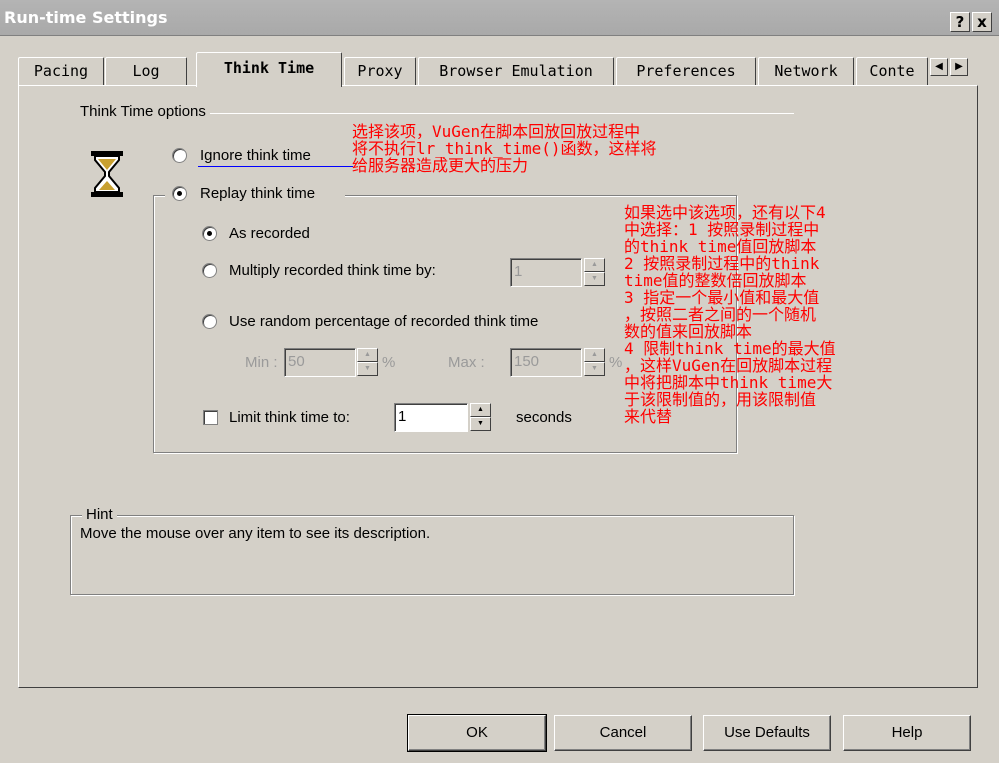 Image resolution: width=999 pixels, height=763 pixels. What do you see at coordinates (544, 417) in the screenshot?
I see `seconds-label: seconds` at bounding box center [544, 417].